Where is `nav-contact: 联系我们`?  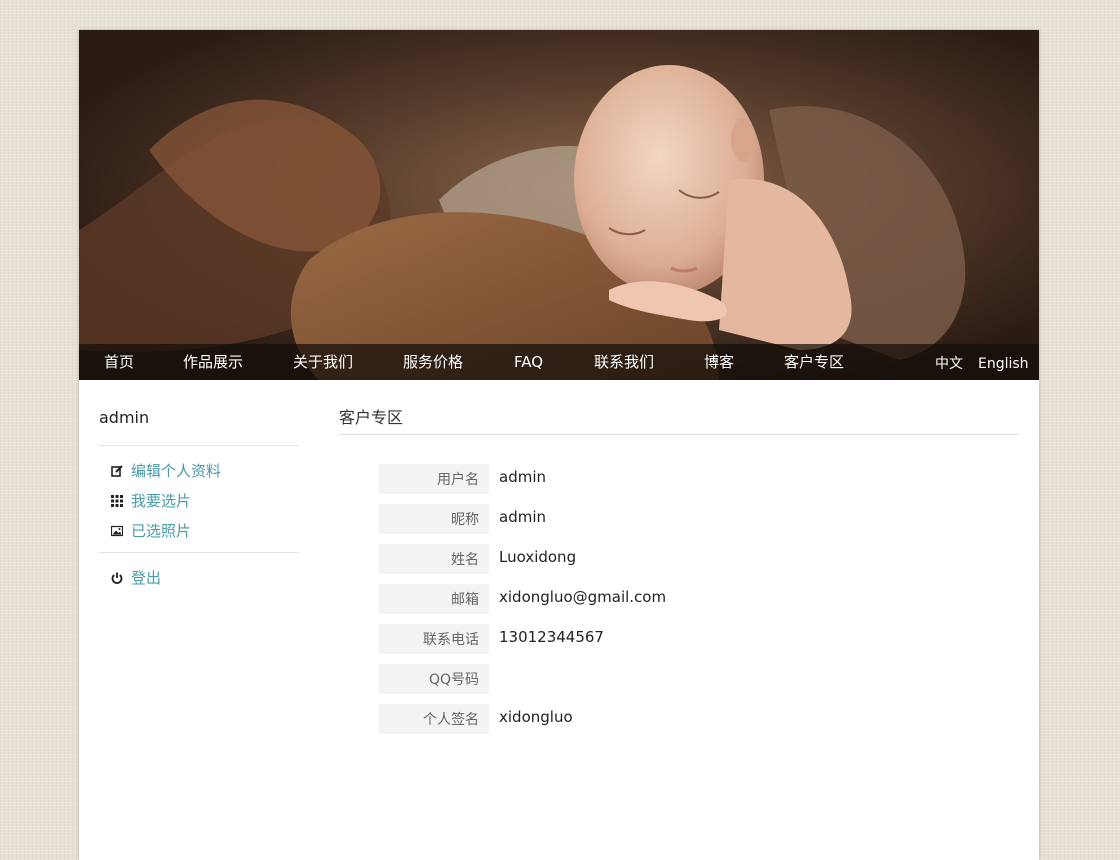
nav-contact: 联系我们 is located at coordinates (624, 362).